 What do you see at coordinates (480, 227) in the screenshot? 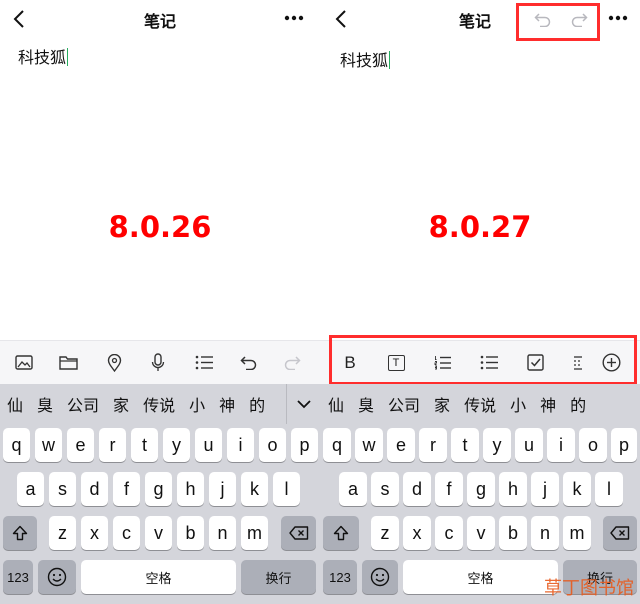
I see `version-label: 8.0.27` at bounding box center [480, 227].